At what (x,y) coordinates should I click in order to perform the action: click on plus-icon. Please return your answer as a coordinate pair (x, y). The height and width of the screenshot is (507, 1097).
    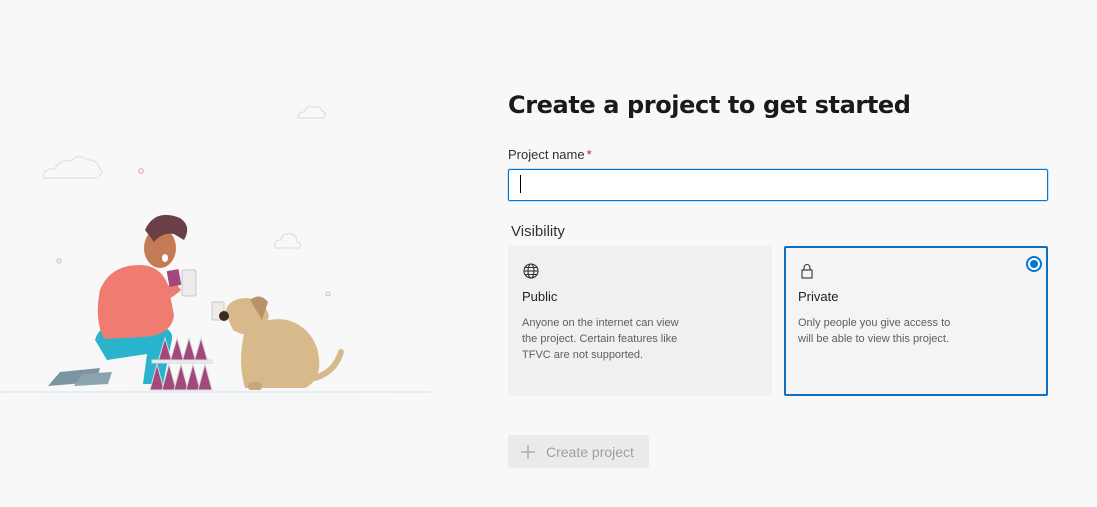
    Looking at the image, I should click on (528, 451).